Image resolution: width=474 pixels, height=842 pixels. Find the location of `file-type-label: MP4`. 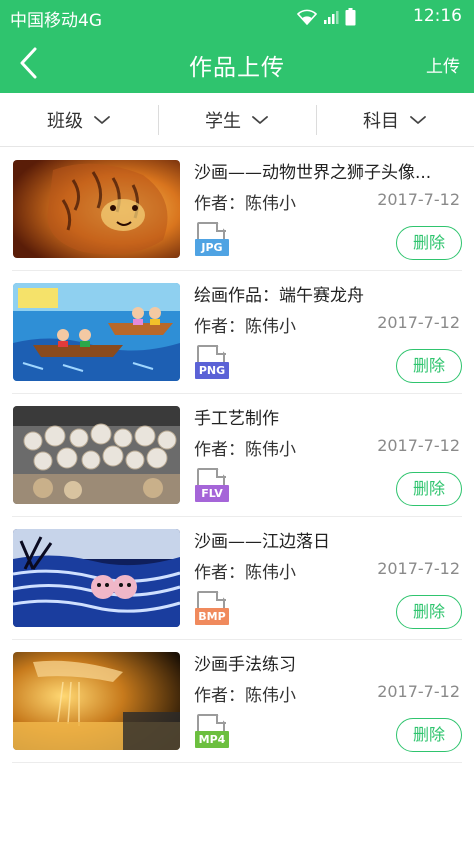

file-type-label: MP4 is located at coordinates (212, 739).